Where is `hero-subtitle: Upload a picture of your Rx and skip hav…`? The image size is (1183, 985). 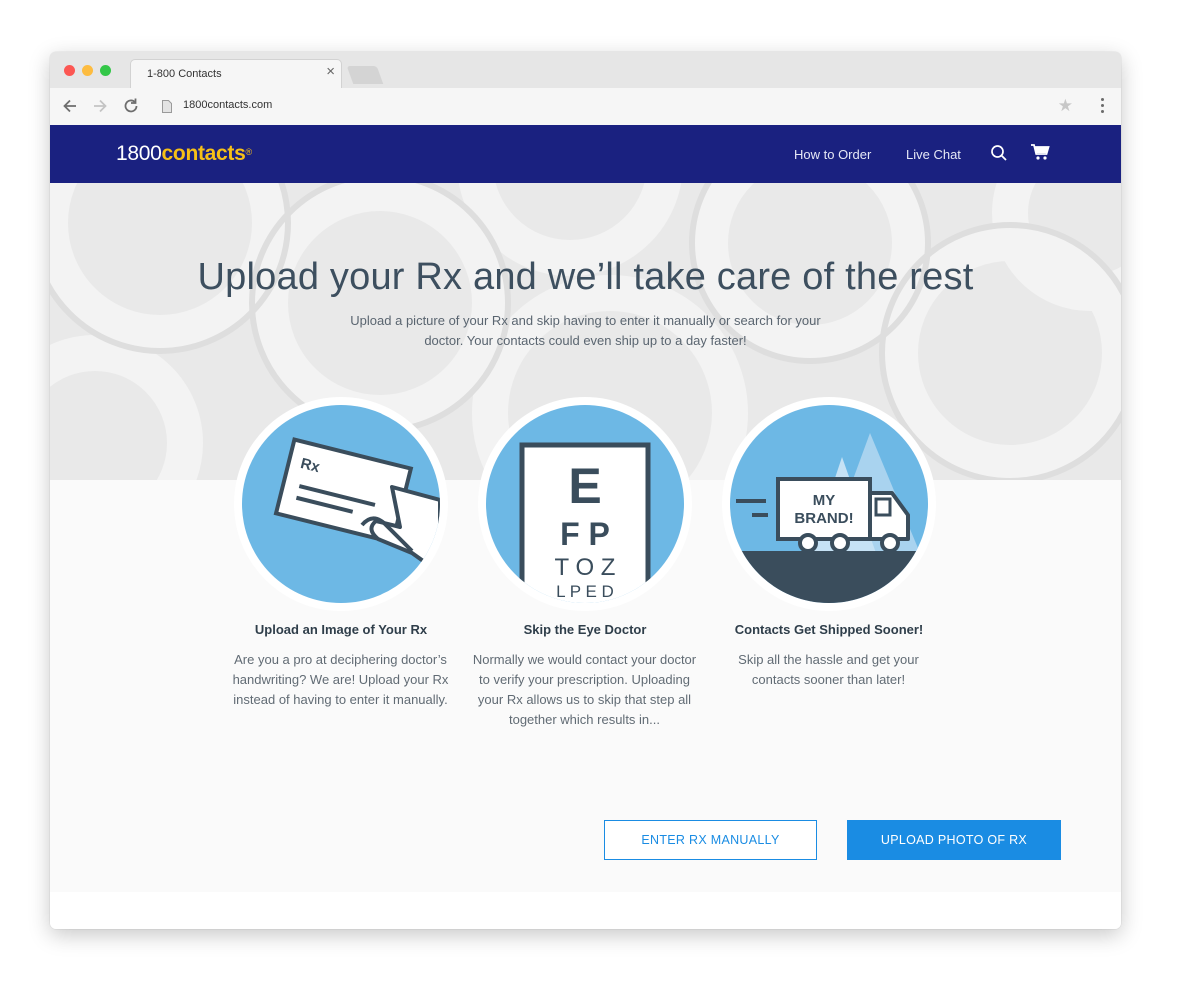
hero-subtitle: Upload a picture of your Rx and skip hav… is located at coordinates (585, 330).